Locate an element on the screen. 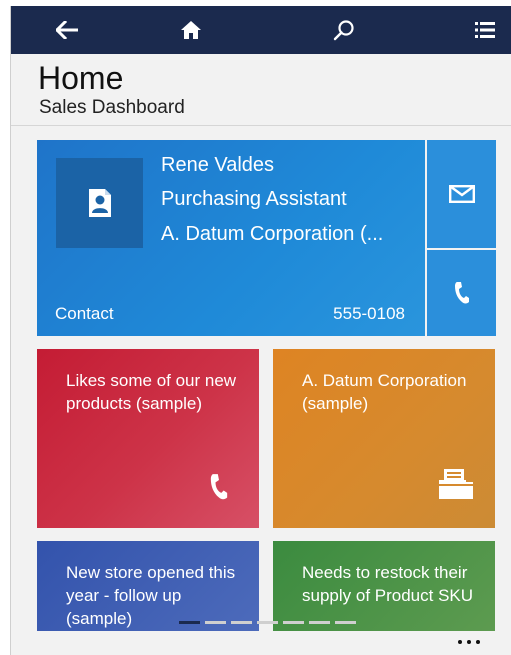 This screenshot has height=655, width=511. home-icon is located at coordinates (191, 30).